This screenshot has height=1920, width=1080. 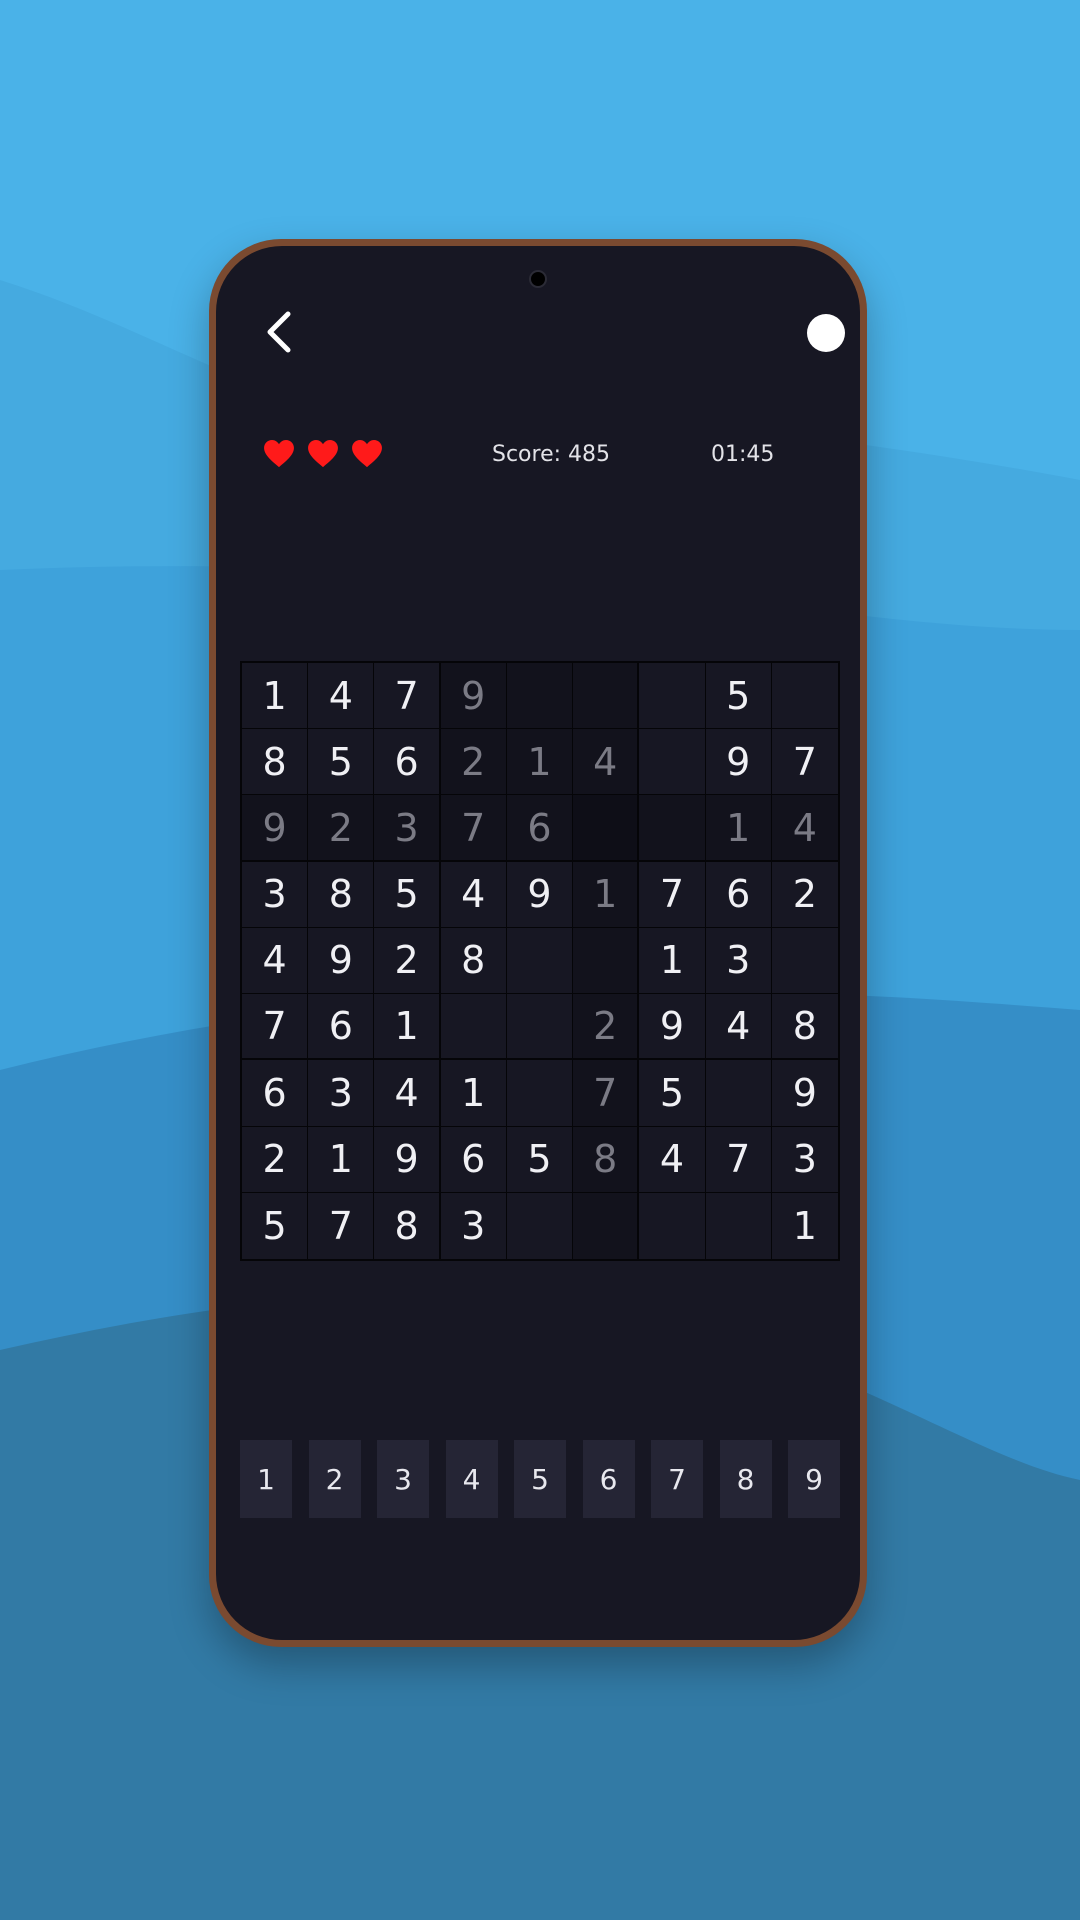 I want to click on front-camera, so click(x=538, y=279).